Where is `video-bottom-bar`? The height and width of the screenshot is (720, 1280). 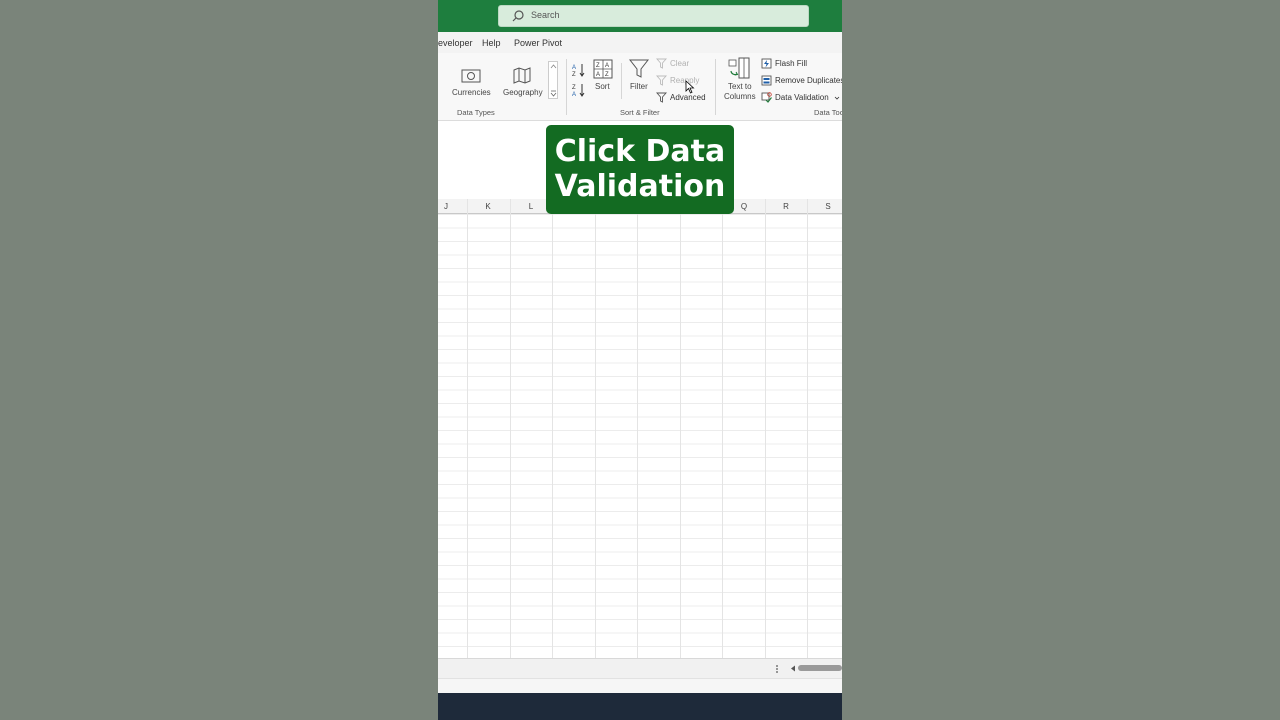 video-bottom-bar is located at coordinates (640, 706).